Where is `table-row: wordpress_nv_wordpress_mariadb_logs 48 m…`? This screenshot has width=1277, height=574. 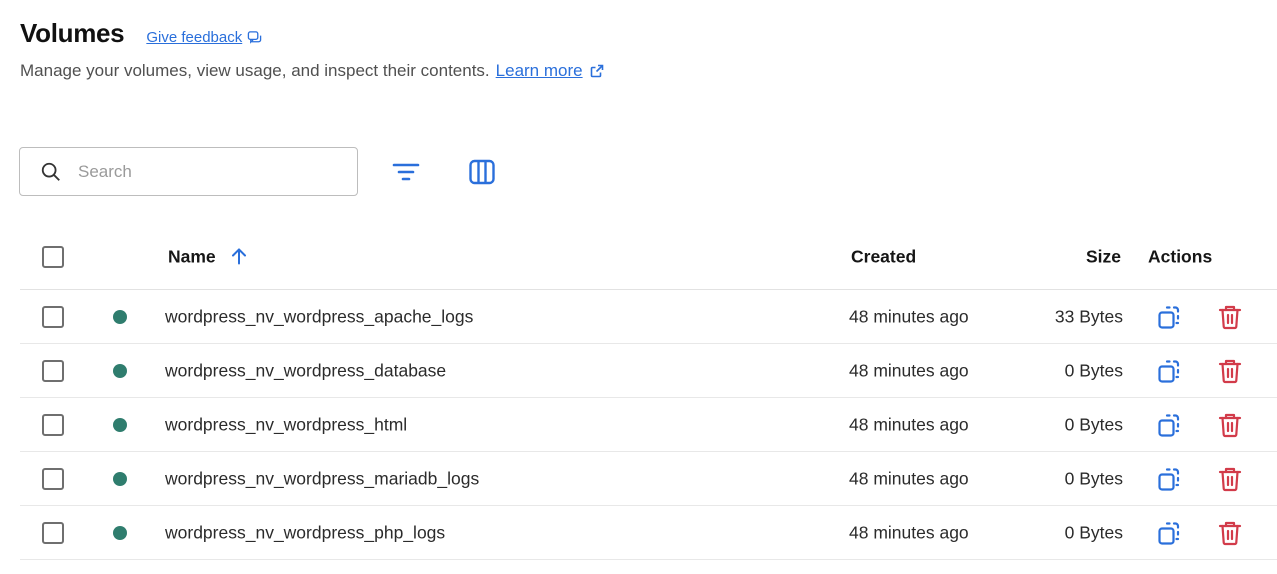
table-row: wordpress_nv_wordpress_mariadb_logs 48 m… is located at coordinates (648, 479).